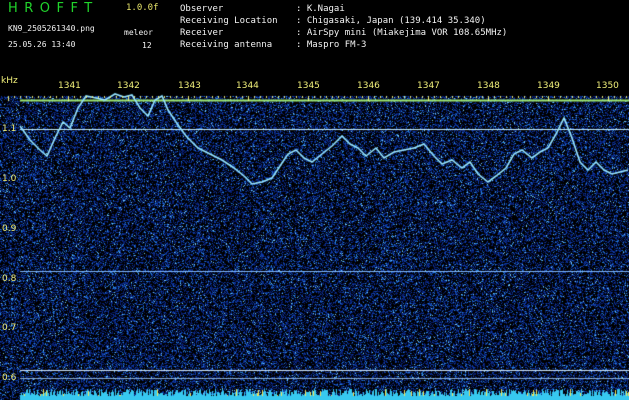 This screenshot has height=400, width=629. What do you see at coordinates (402, 33) in the screenshot?
I see `info-value-receiver: : AirSpy mini (Miakejima VOR 108.65MHz)` at bounding box center [402, 33].